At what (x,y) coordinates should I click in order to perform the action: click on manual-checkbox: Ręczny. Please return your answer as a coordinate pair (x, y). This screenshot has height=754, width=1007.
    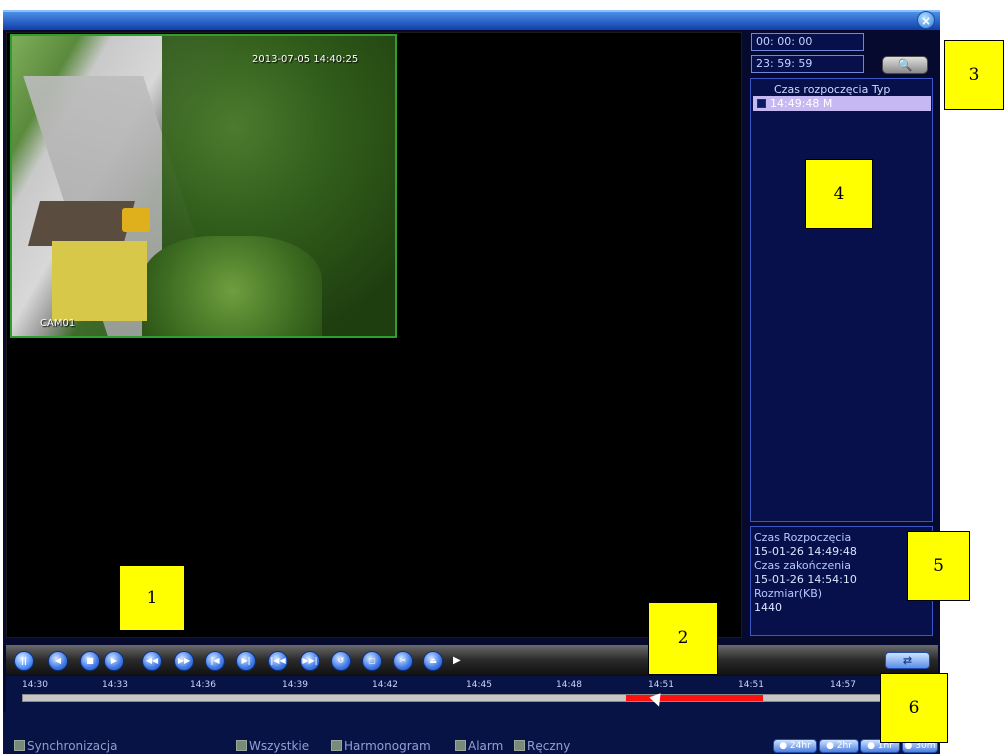
    Looking at the image, I should click on (542, 746).